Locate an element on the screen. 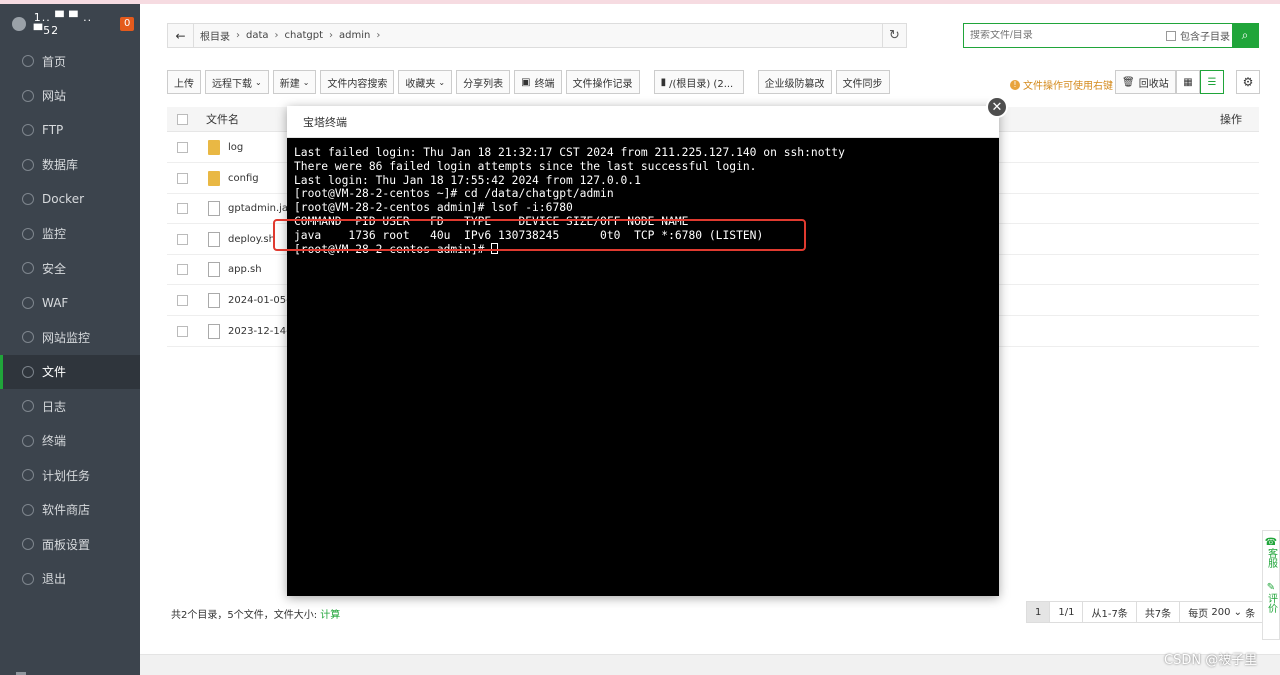  upload-button: 上传 is located at coordinates (184, 82).